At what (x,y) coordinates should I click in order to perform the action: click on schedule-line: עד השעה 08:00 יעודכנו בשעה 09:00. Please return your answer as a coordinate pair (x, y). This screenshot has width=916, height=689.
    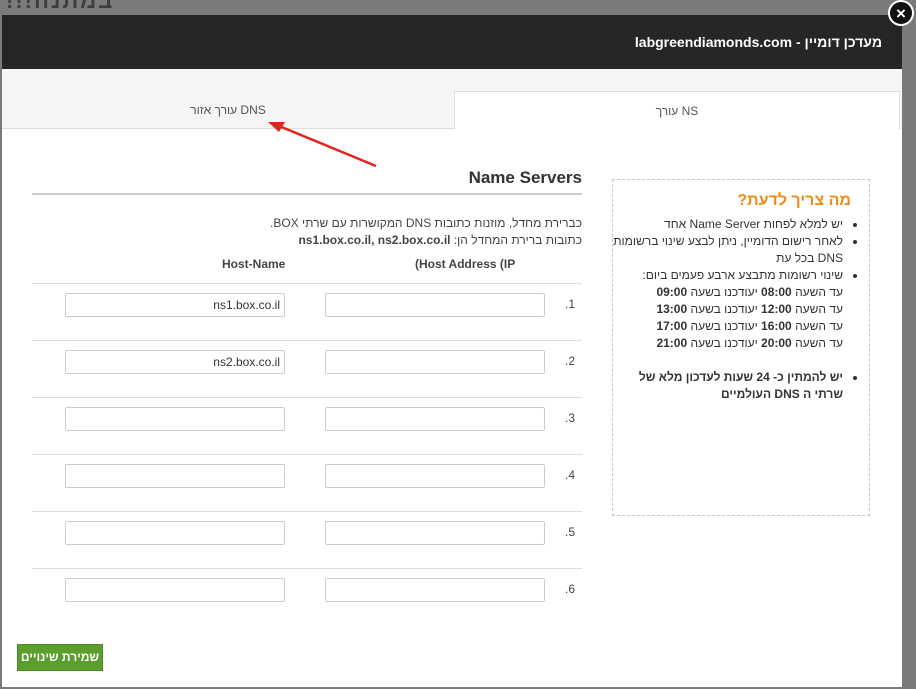
    Looking at the image, I should click on (749, 292).